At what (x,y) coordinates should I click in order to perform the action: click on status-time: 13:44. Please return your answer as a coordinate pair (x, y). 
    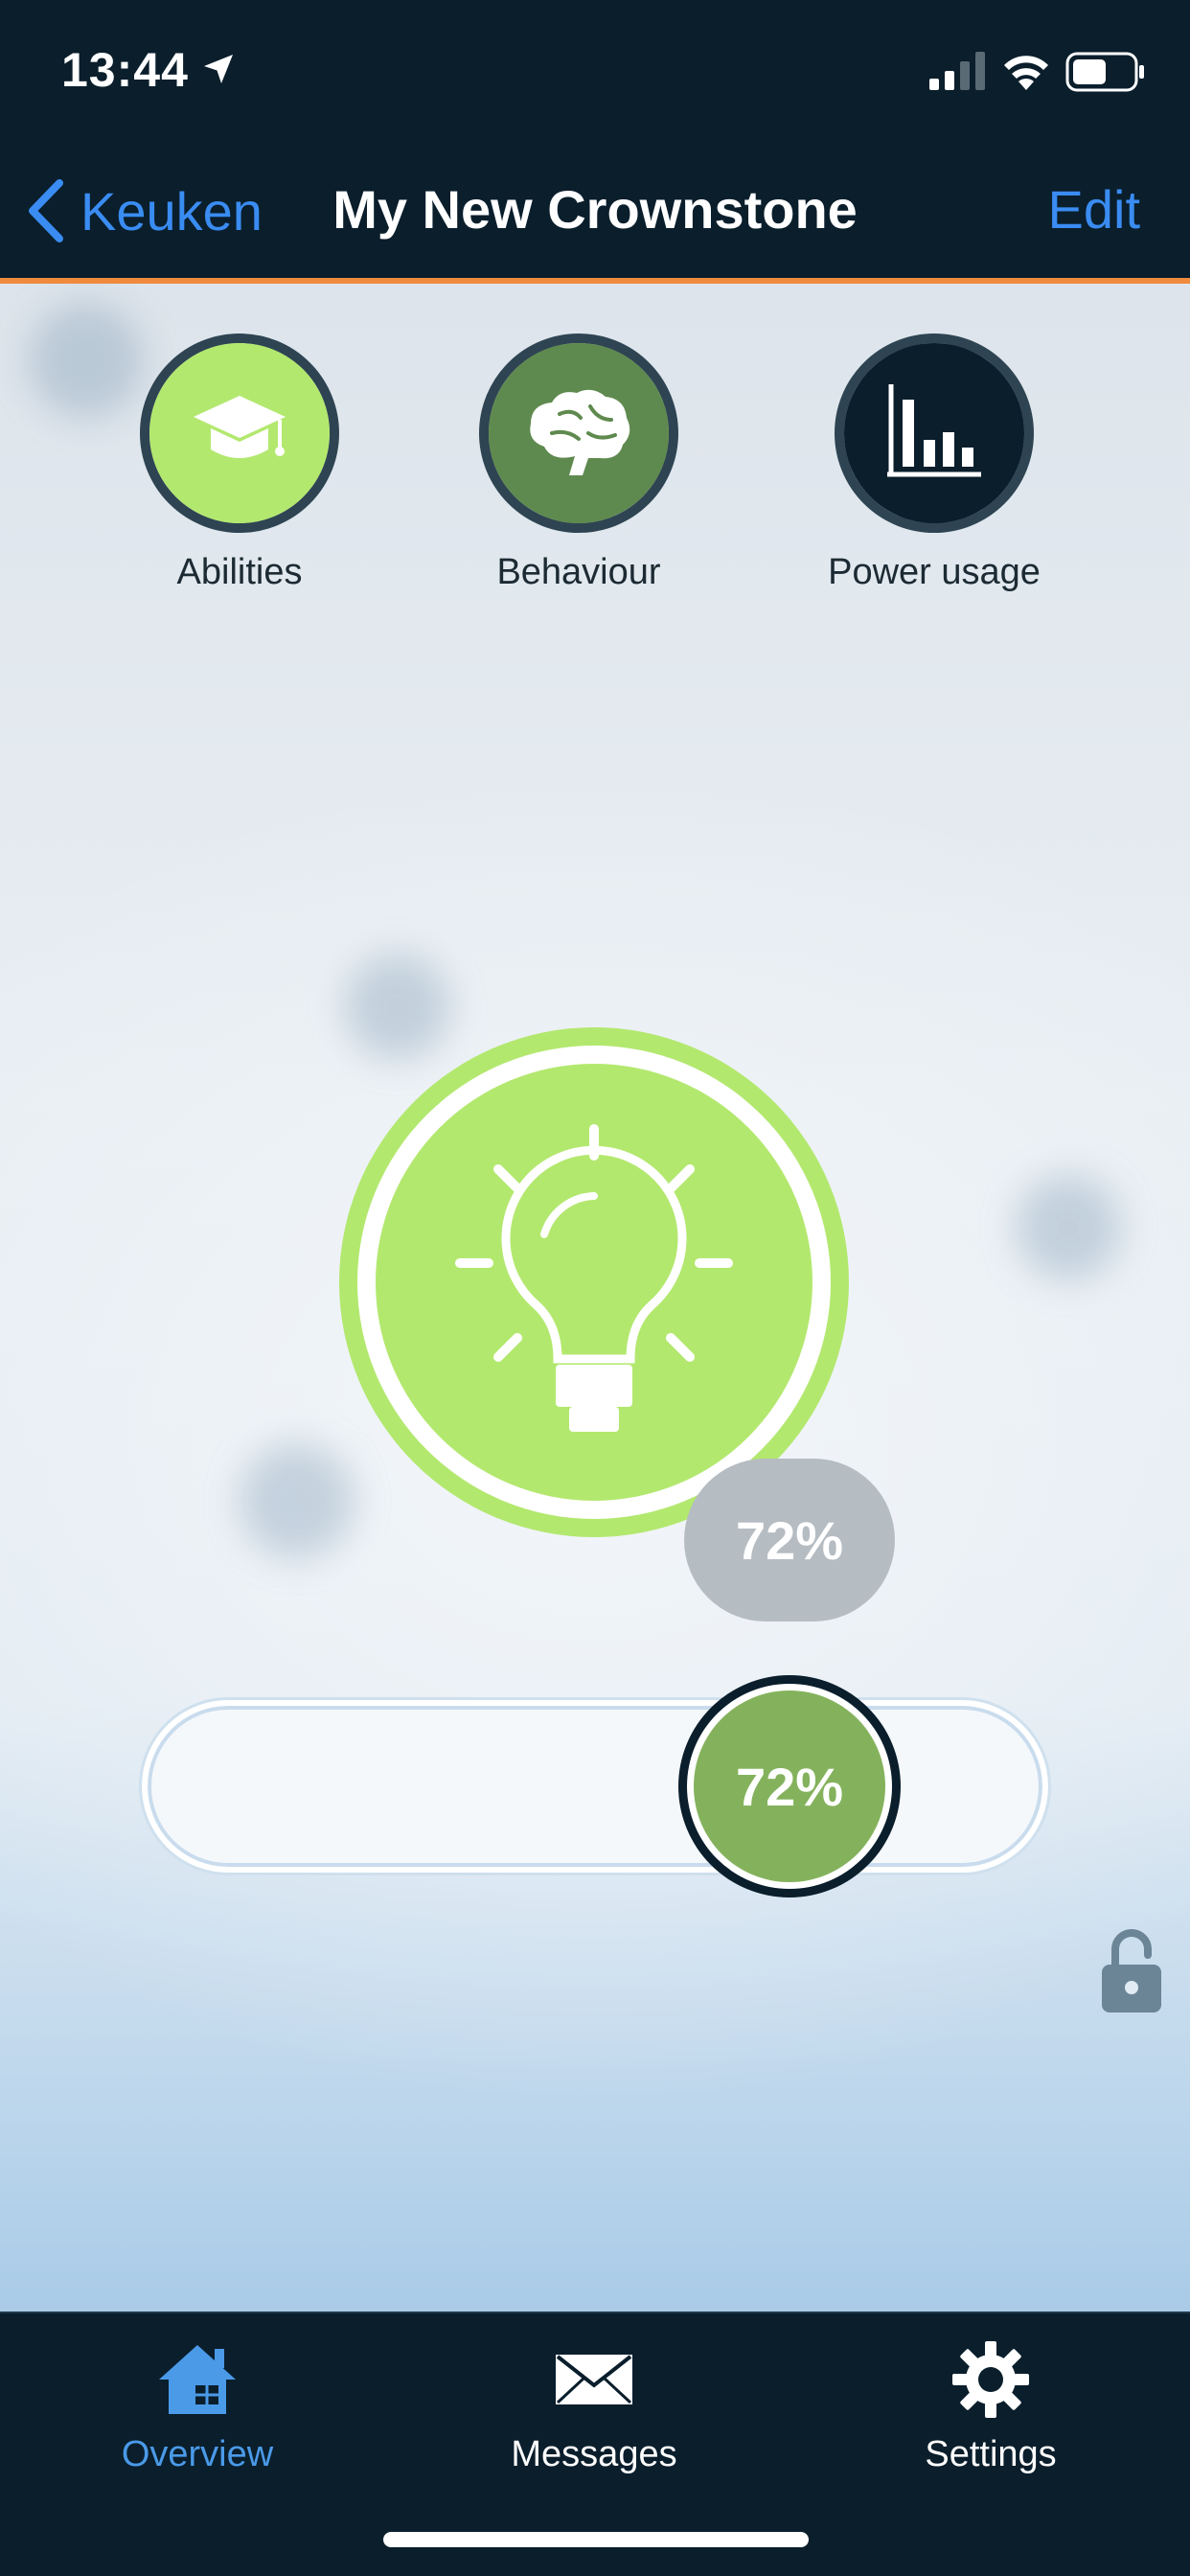
    Looking at the image, I should click on (125, 70).